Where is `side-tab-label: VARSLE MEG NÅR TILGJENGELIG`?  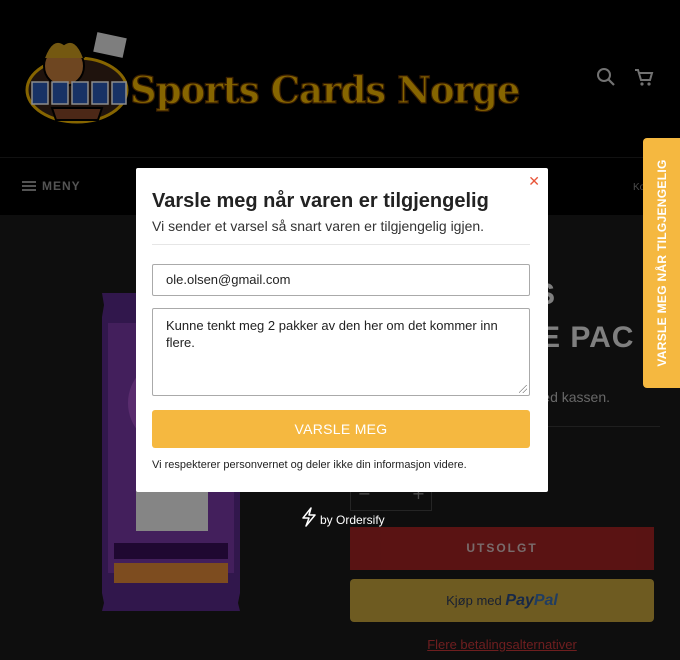 side-tab-label: VARSLE MEG NÅR TILGJENGELIG is located at coordinates (661, 263).